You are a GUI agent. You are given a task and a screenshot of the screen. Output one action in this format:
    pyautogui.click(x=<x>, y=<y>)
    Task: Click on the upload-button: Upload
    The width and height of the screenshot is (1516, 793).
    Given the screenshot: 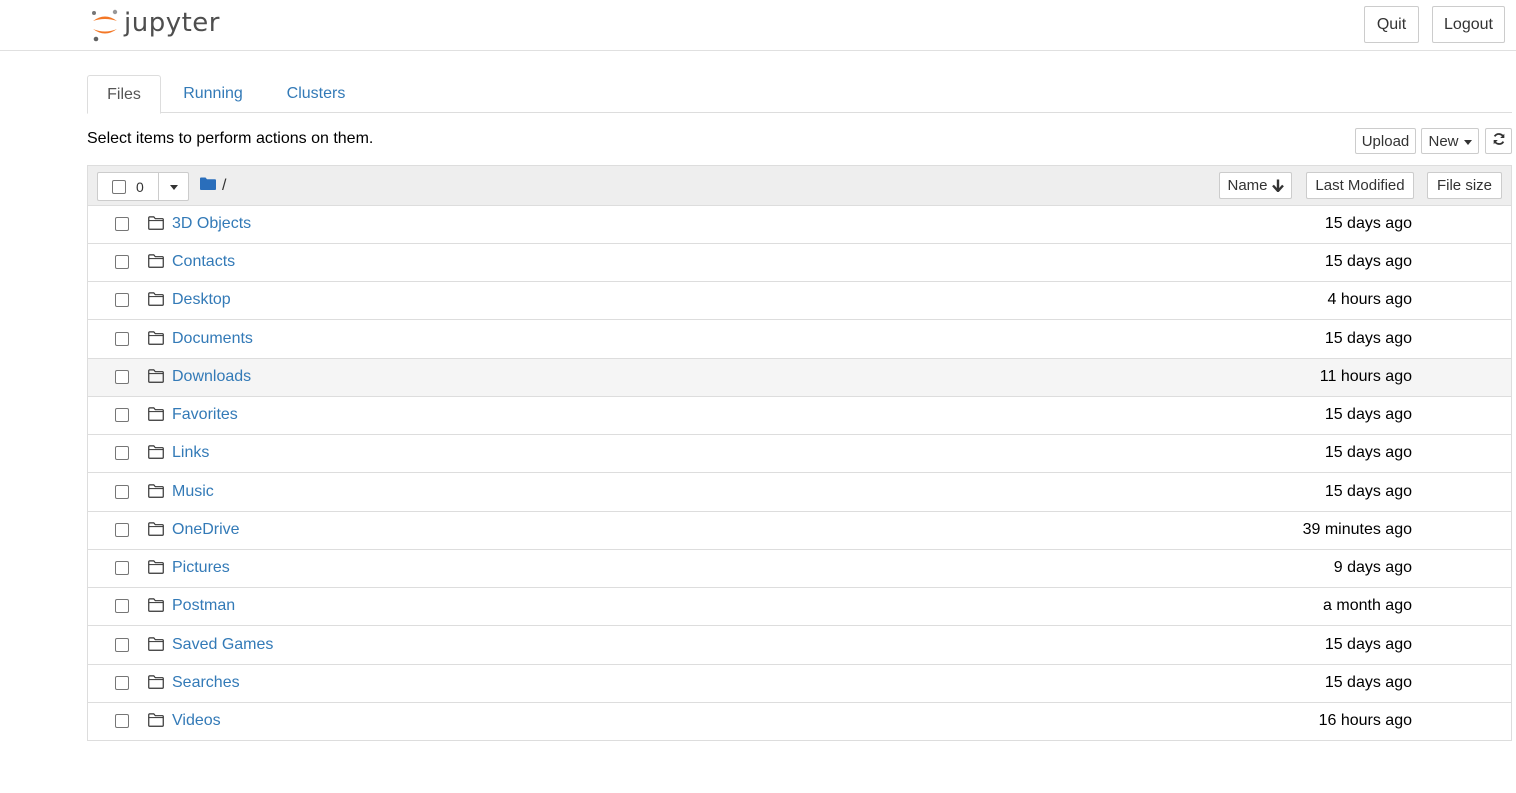 What is the action you would take?
    pyautogui.click(x=1385, y=141)
    